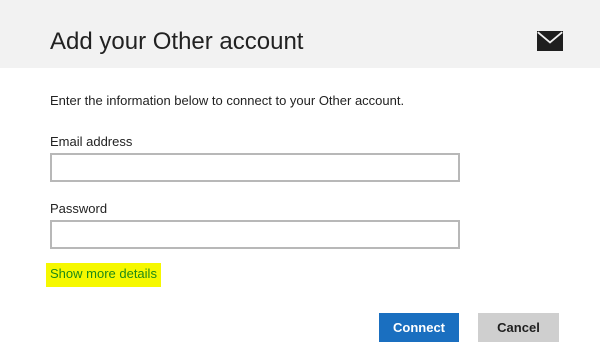 This screenshot has width=600, height=350. What do you see at coordinates (419, 327) in the screenshot?
I see `connect-button: Connect` at bounding box center [419, 327].